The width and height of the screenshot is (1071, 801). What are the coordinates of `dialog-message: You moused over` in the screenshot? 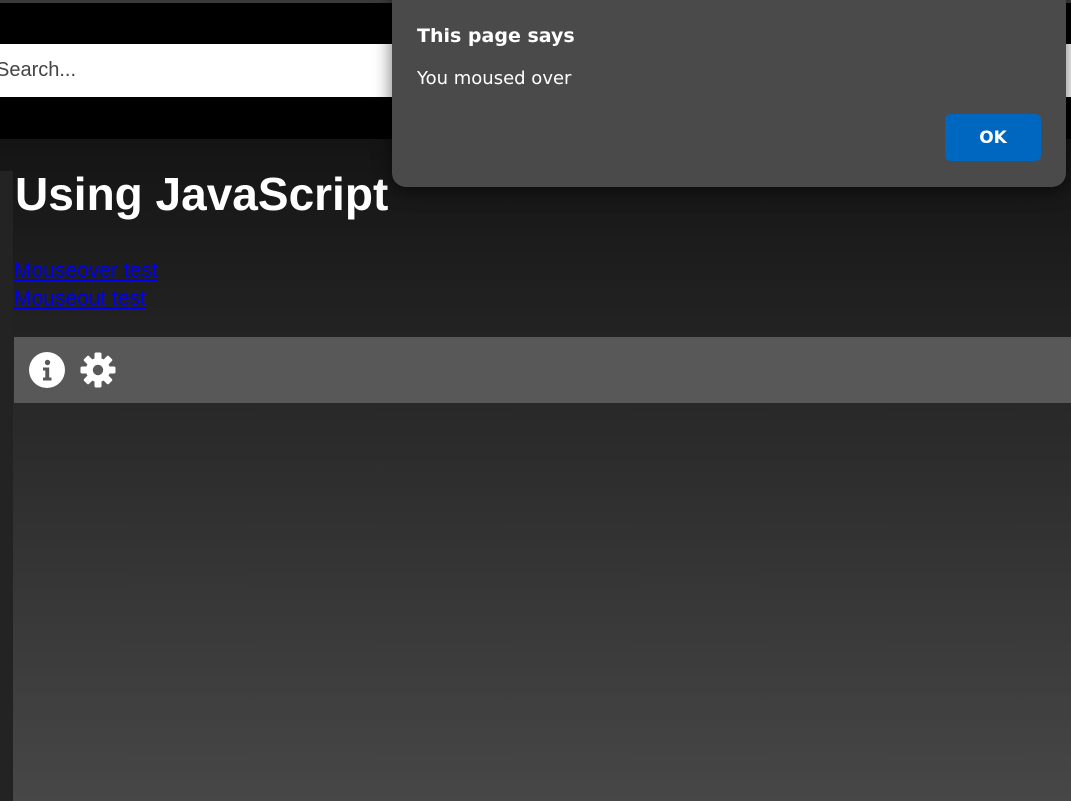 It's located at (494, 78).